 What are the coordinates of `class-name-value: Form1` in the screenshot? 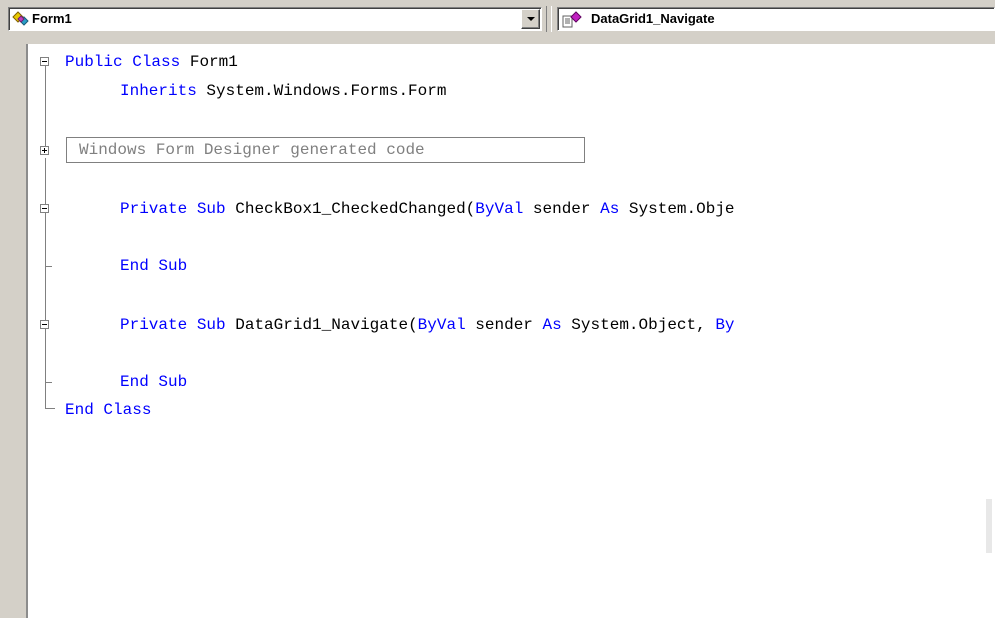 It's located at (52, 18).